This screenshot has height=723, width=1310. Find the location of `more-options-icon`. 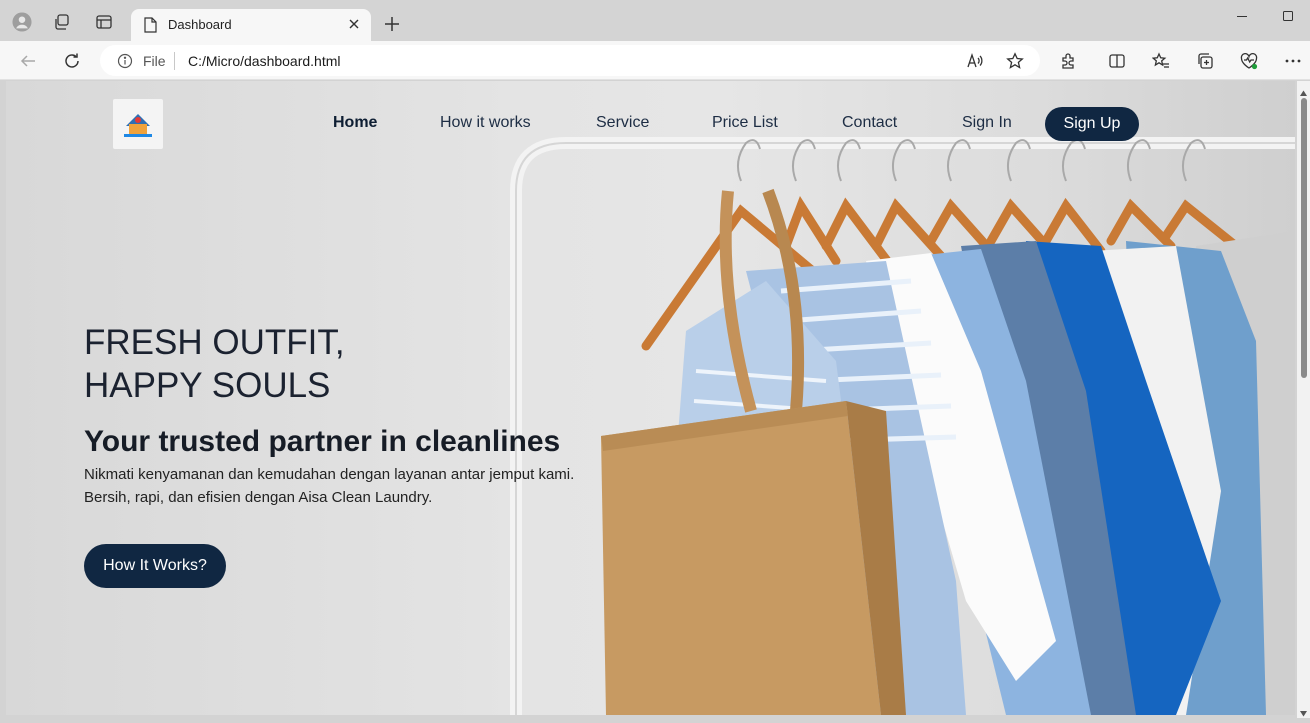

more-options-icon is located at coordinates (1293, 61).